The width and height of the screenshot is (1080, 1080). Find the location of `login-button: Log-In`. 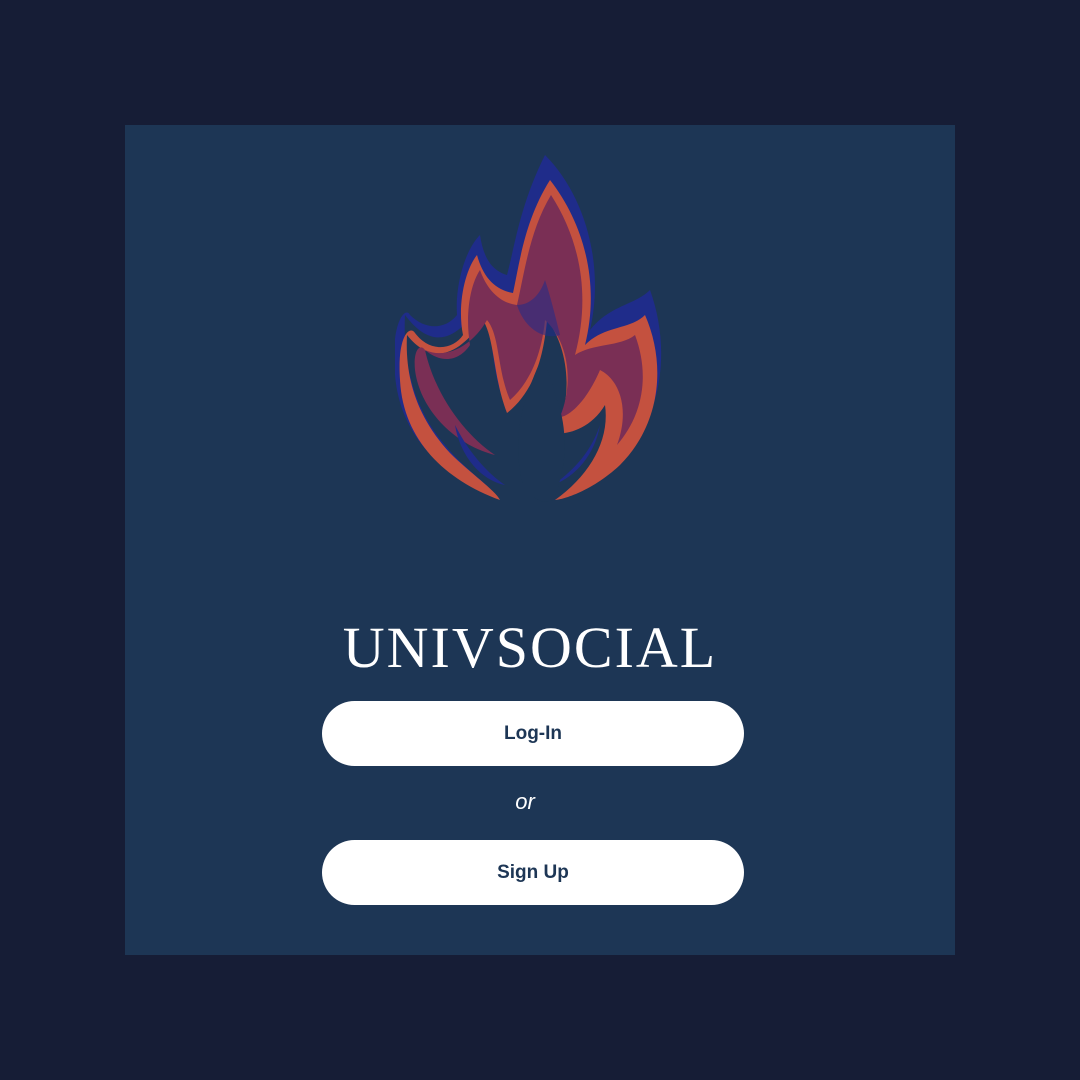

login-button: Log-In is located at coordinates (533, 733).